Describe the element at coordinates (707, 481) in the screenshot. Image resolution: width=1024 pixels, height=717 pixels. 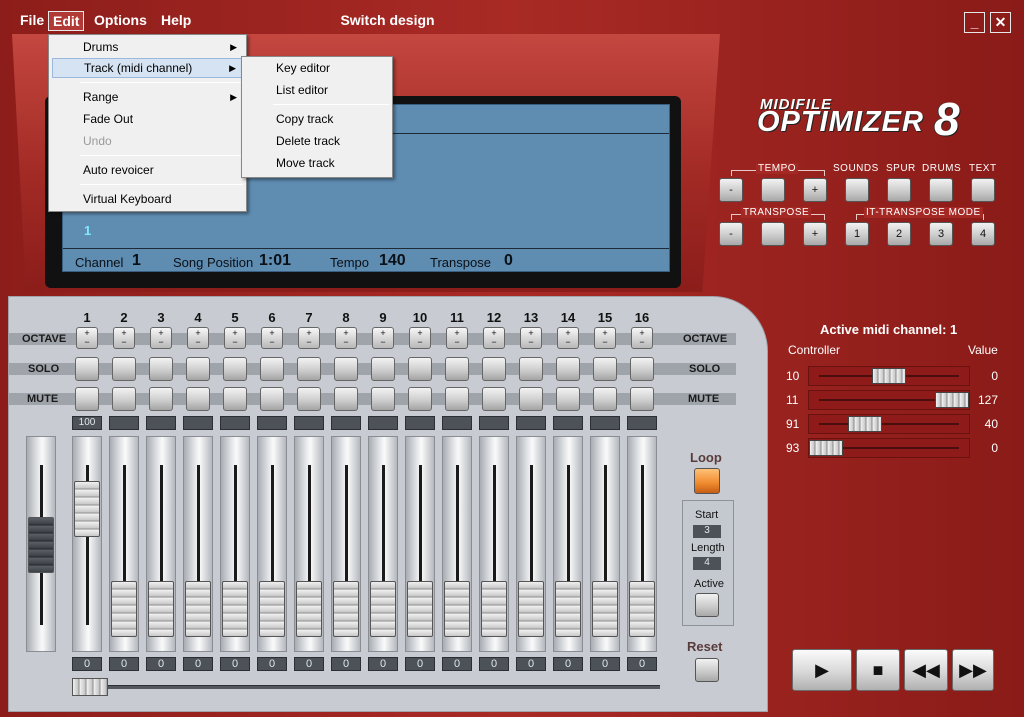
I see `loop-toggle` at that location.